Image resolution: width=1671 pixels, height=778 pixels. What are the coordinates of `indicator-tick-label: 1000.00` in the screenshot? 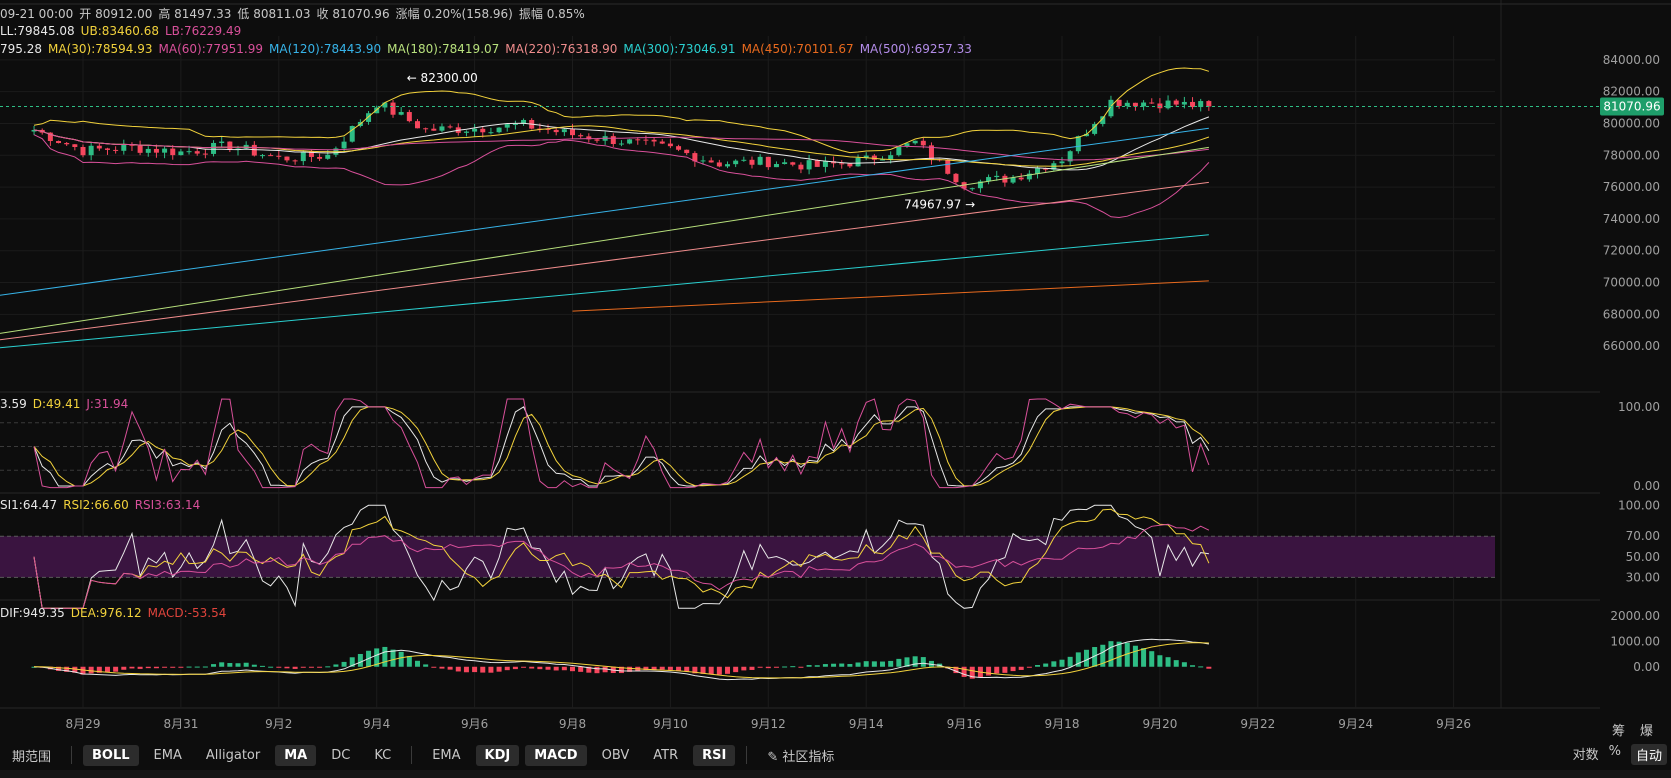 It's located at (1635, 641).